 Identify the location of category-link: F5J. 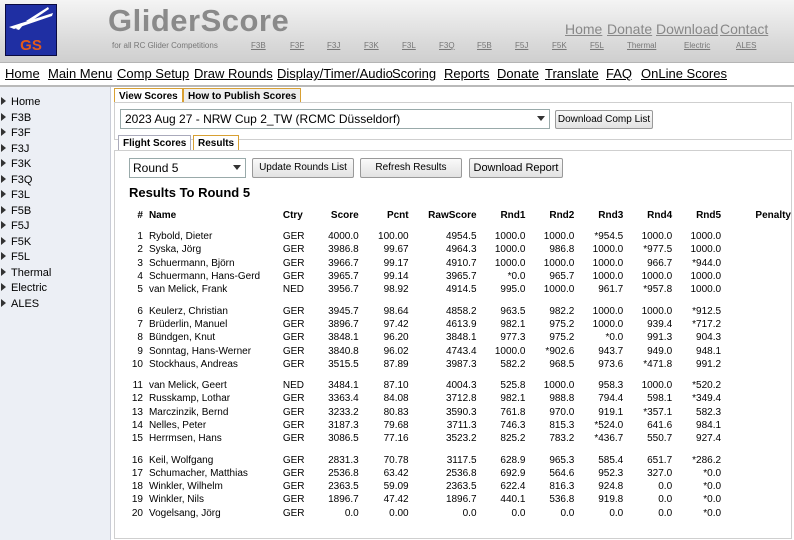
(521, 45).